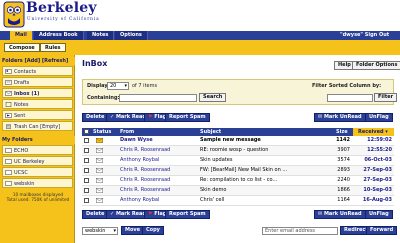 The width and height of the screenshot is (400, 243). Describe the element at coordinates (118, 86) in the screenshot. I see `display-count-select: 20 ▾` at that location.